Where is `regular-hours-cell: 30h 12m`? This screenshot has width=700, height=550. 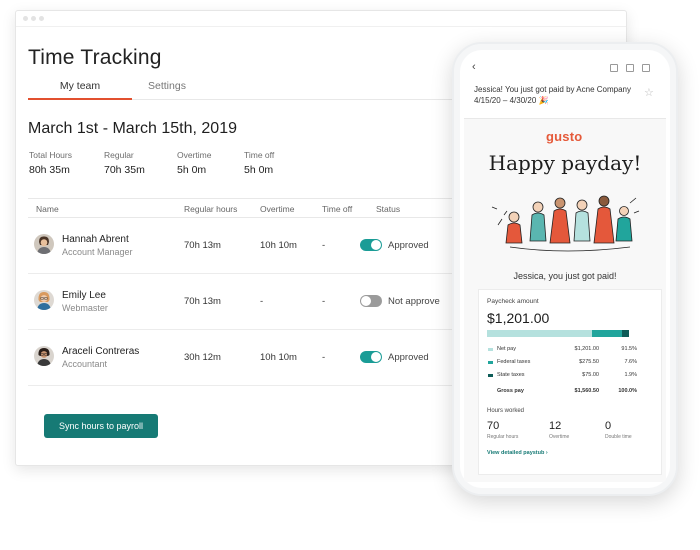 regular-hours-cell: 30h 12m is located at coordinates (202, 357).